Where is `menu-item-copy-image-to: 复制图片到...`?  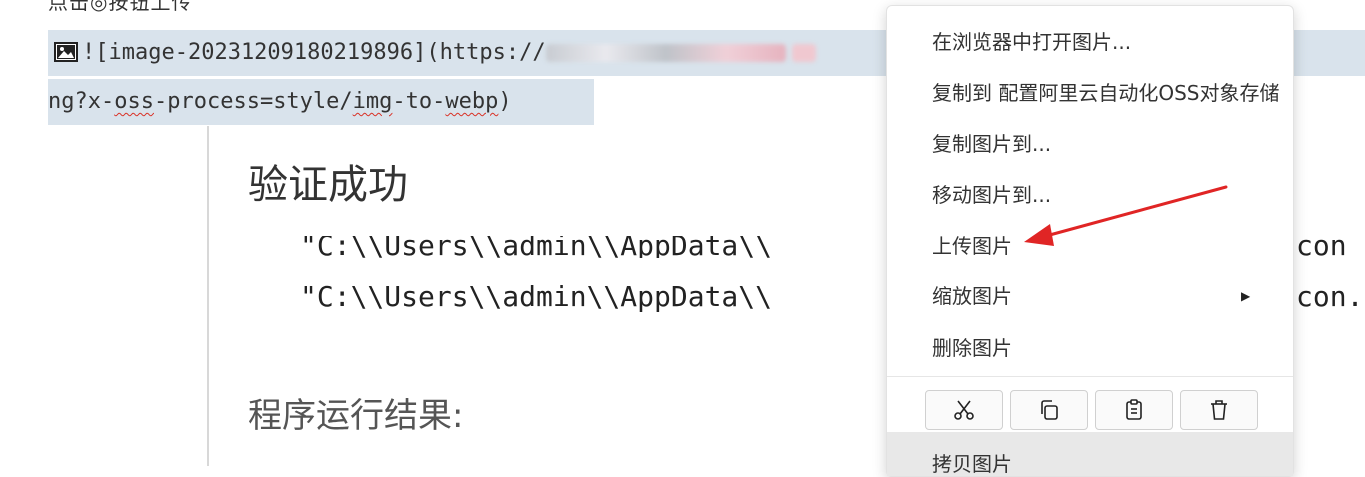 menu-item-copy-image-to: 复制图片到... is located at coordinates (1090, 144).